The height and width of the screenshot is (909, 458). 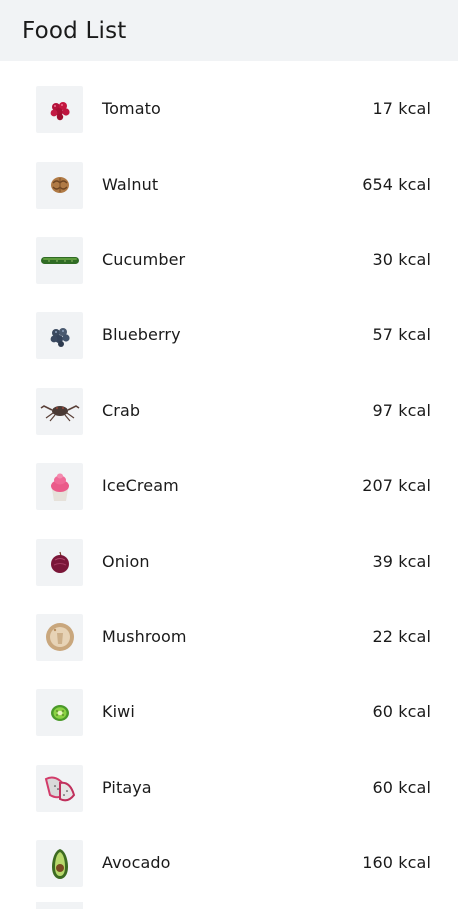 I want to click on mushroom-icon, so click(x=59, y=637).